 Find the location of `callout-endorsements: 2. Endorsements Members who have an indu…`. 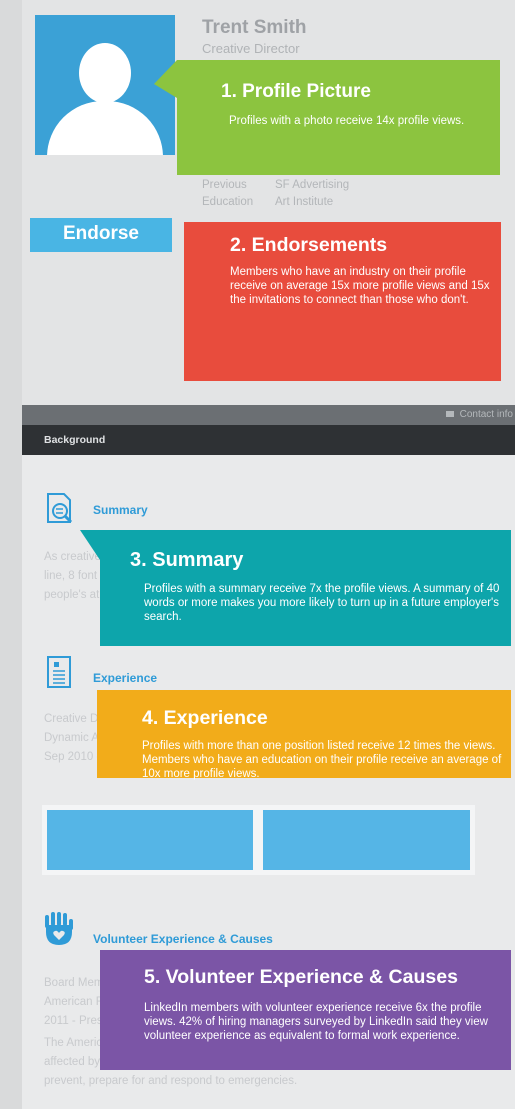

callout-endorsements: 2. Endorsements Members who have an indu… is located at coordinates (342, 301).